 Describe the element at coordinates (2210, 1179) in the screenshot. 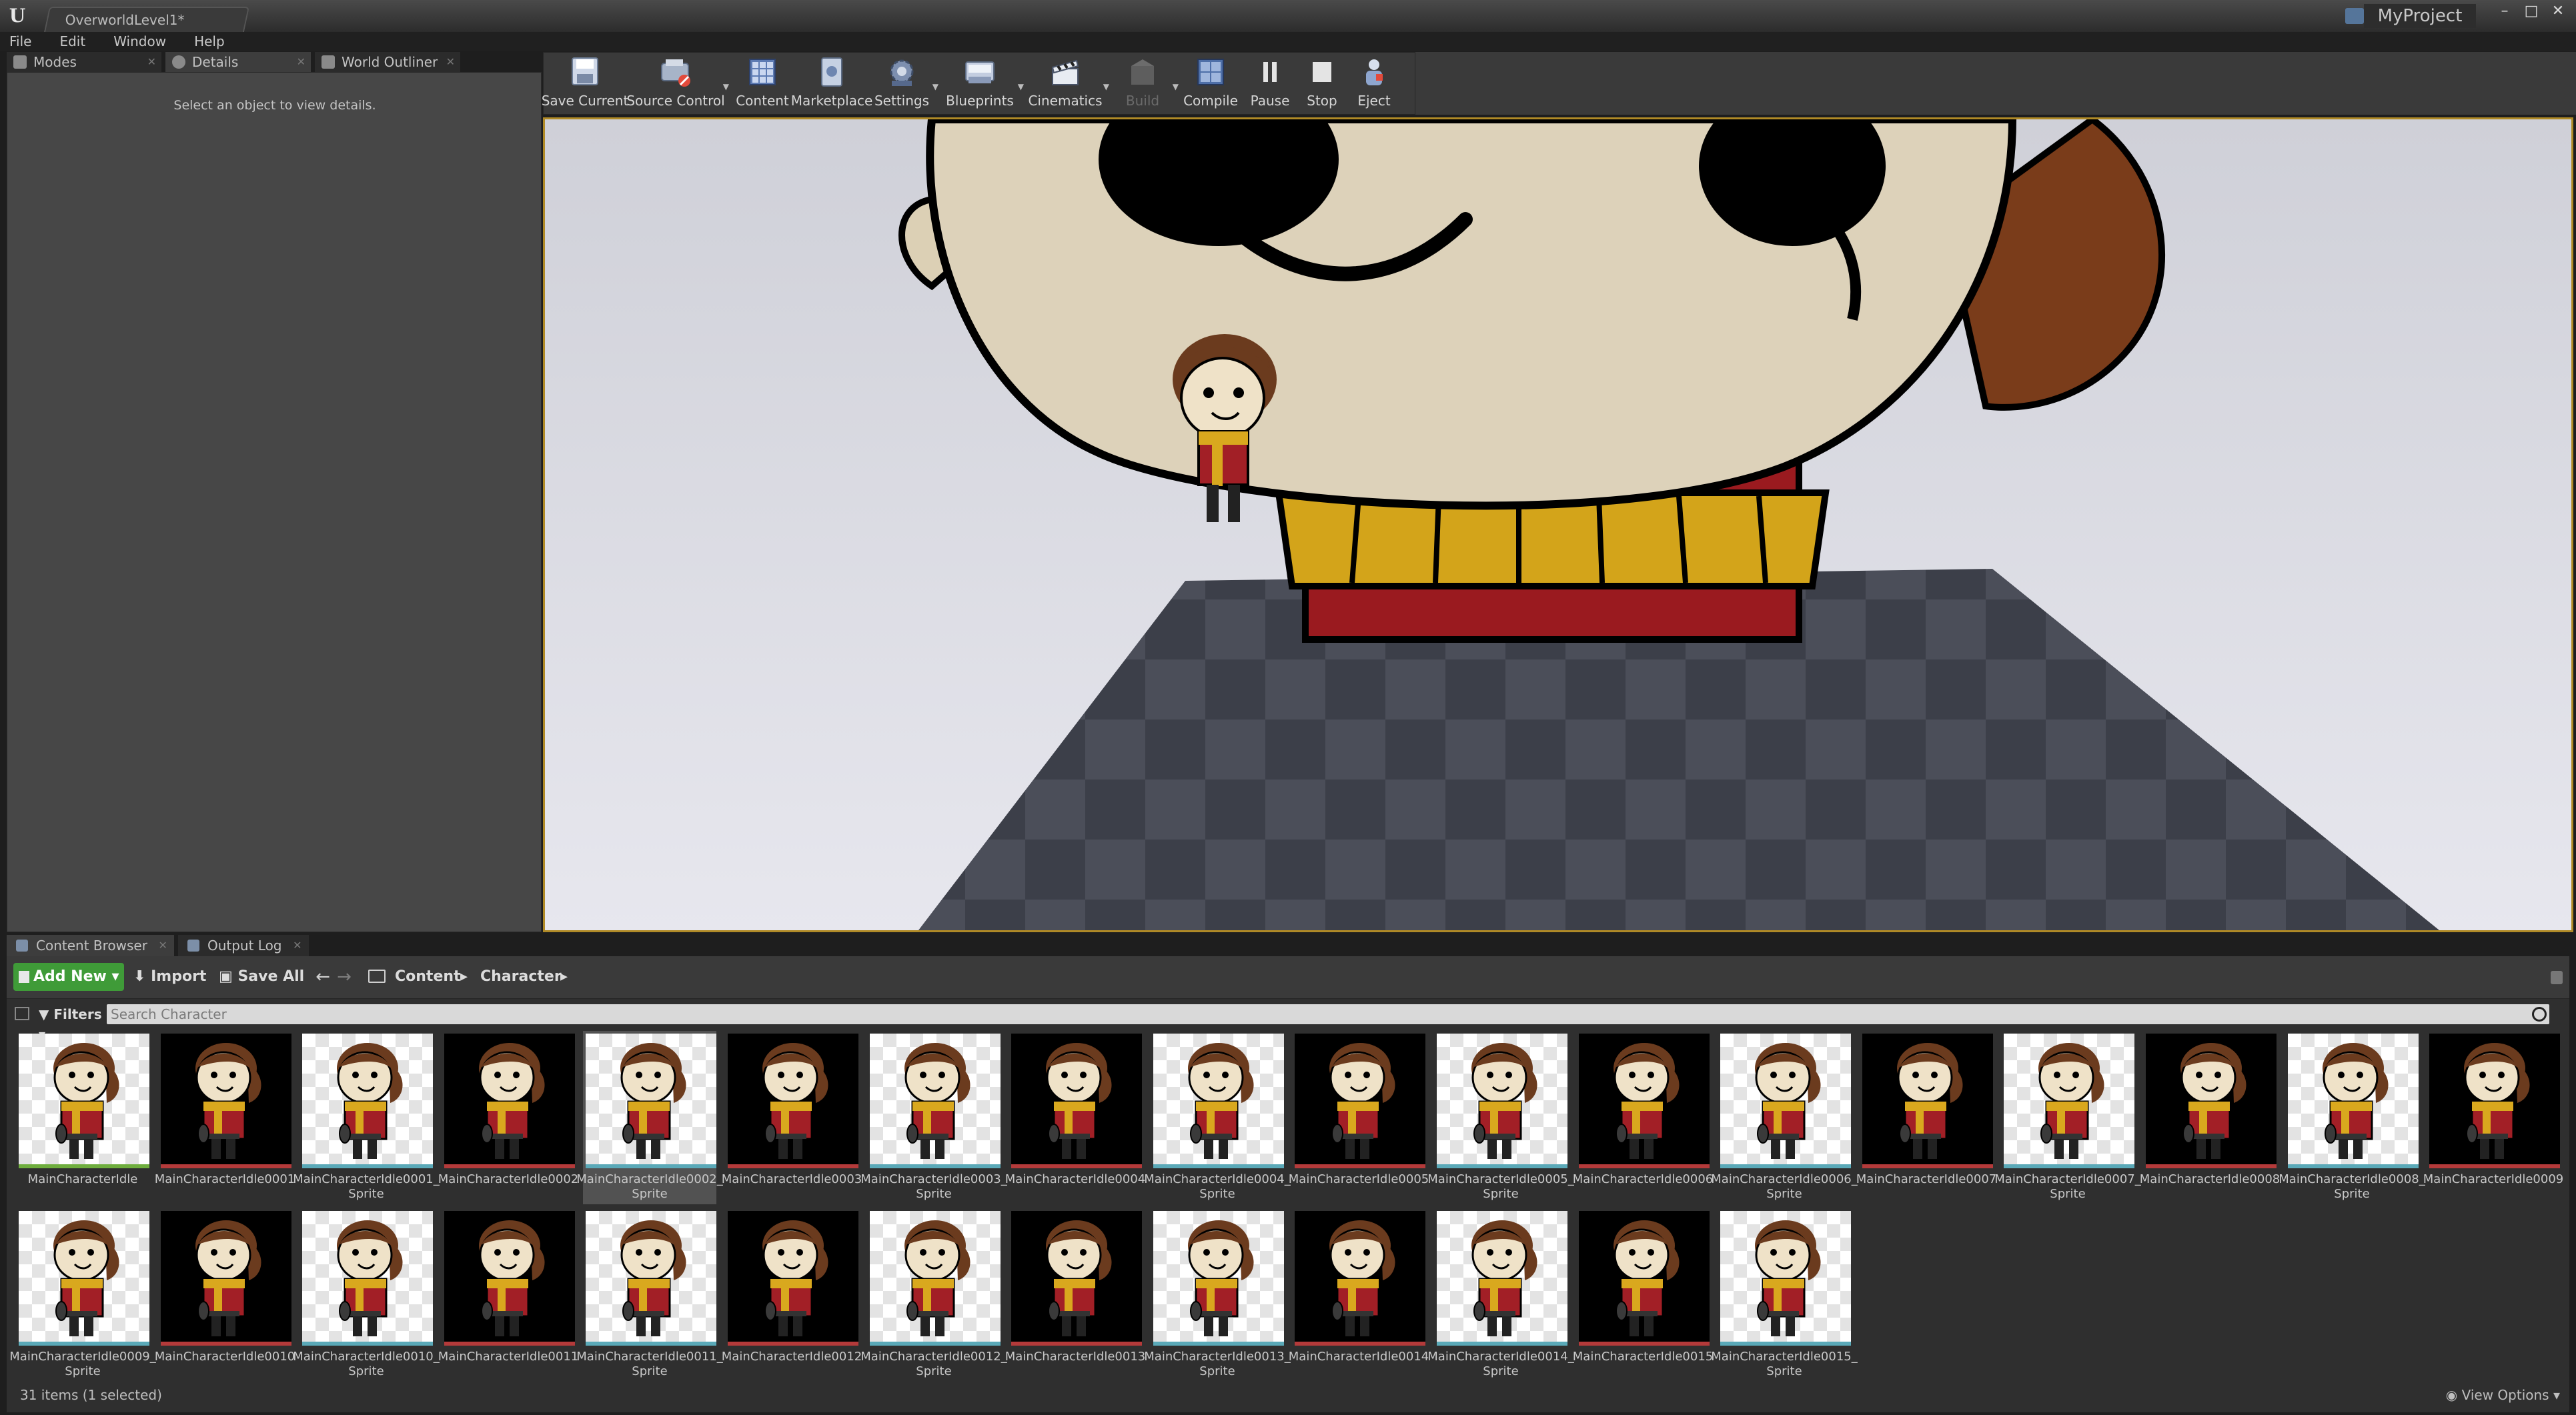

I see `asset-name: MainCharacterIdle0008` at that location.